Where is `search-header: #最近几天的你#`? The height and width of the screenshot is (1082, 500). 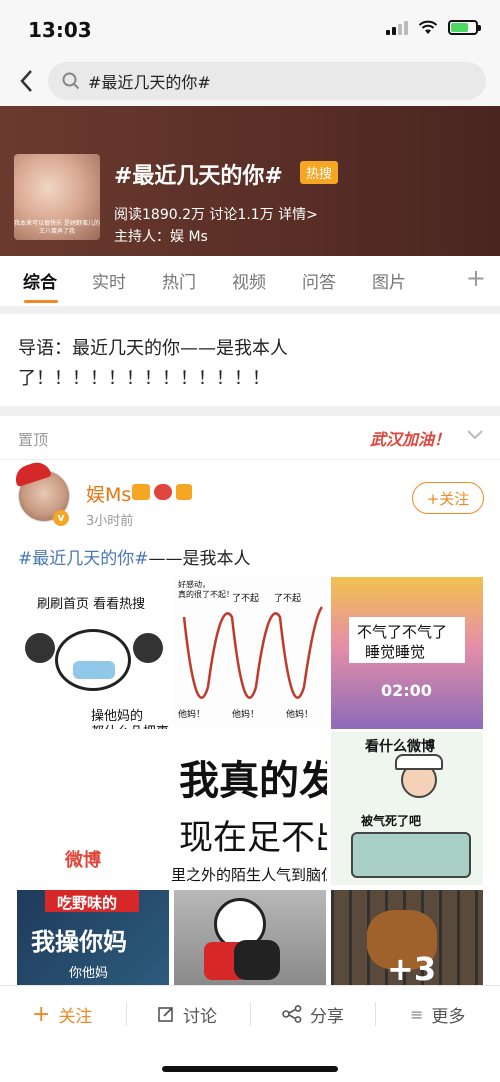
search-header: #最近几天的你# is located at coordinates (250, 81).